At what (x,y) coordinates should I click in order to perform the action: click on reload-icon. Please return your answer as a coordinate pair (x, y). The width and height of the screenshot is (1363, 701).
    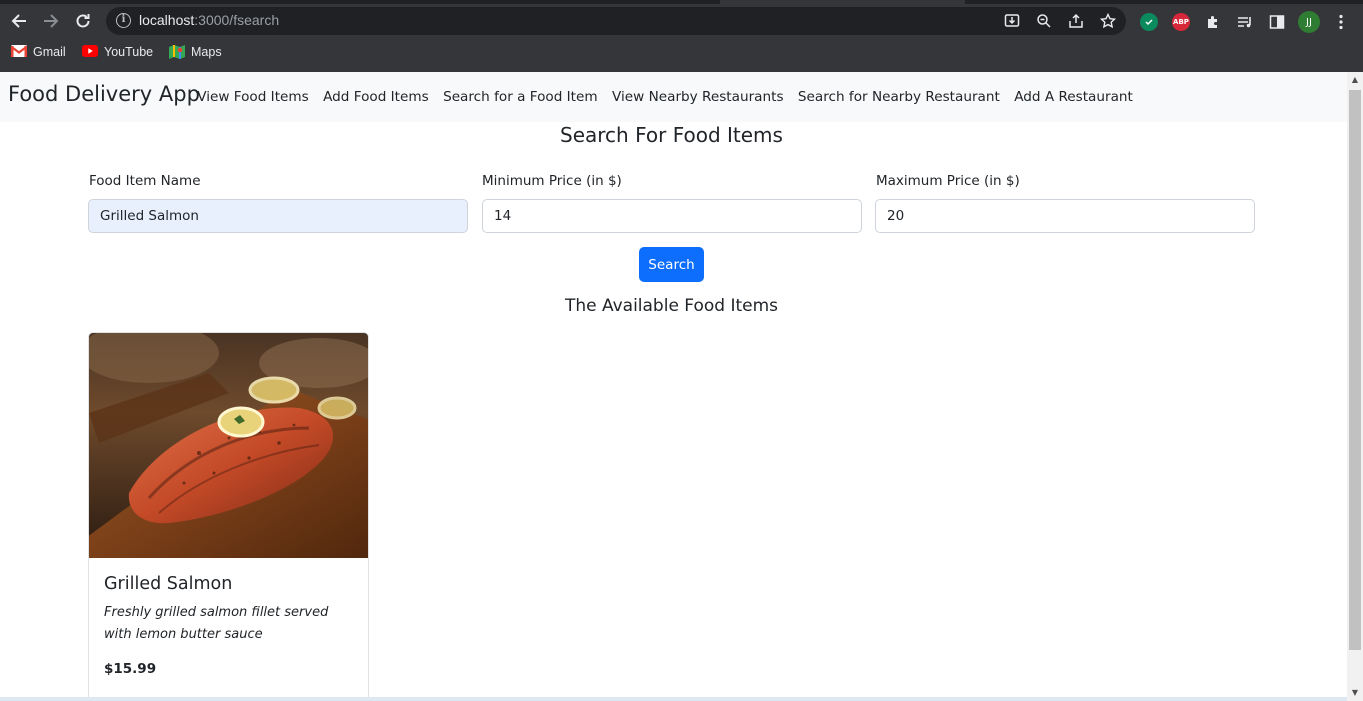
    Looking at the image, I should click on (83, 21).